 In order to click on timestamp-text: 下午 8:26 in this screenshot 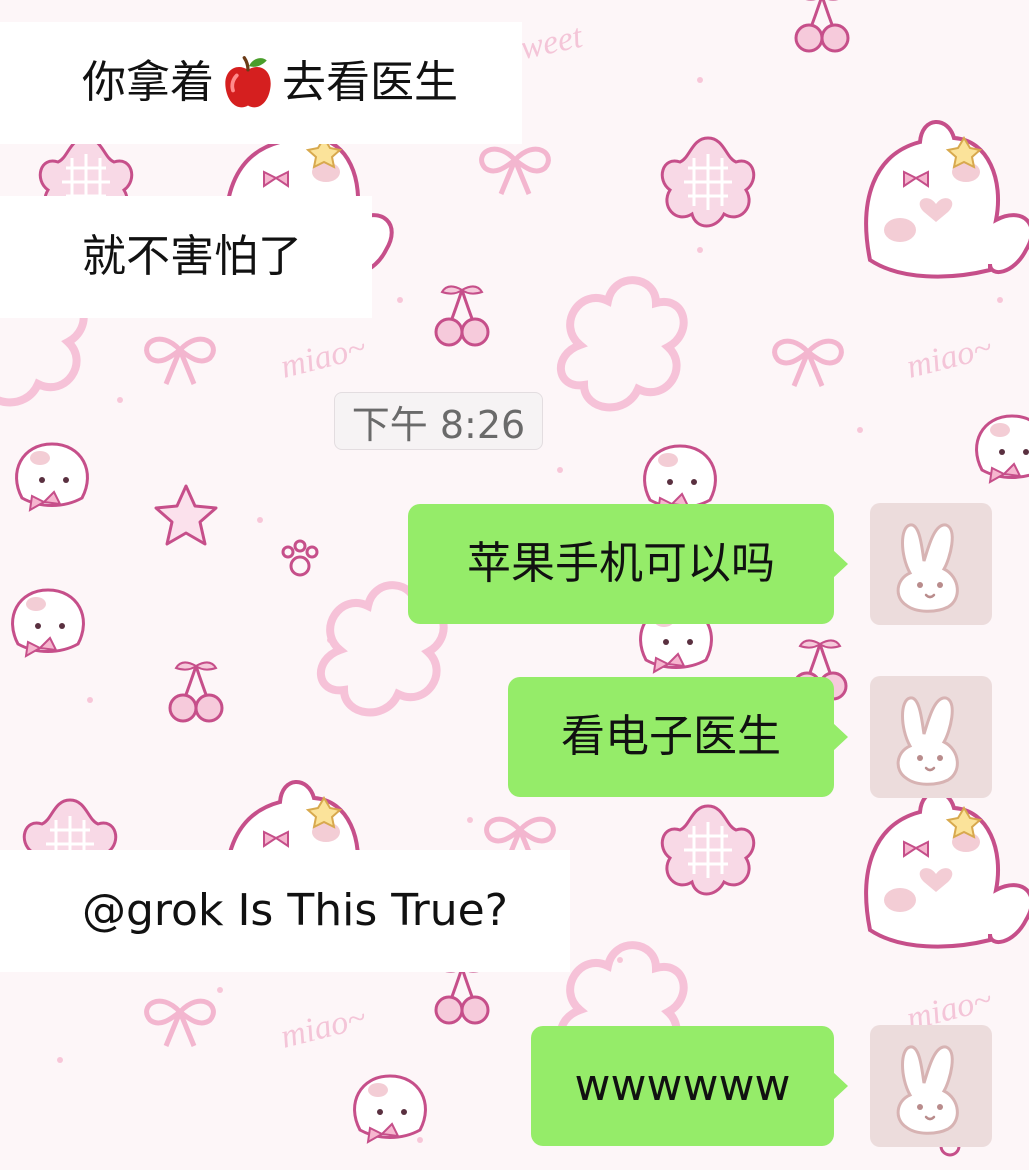, I will do `click(438, 424)`.